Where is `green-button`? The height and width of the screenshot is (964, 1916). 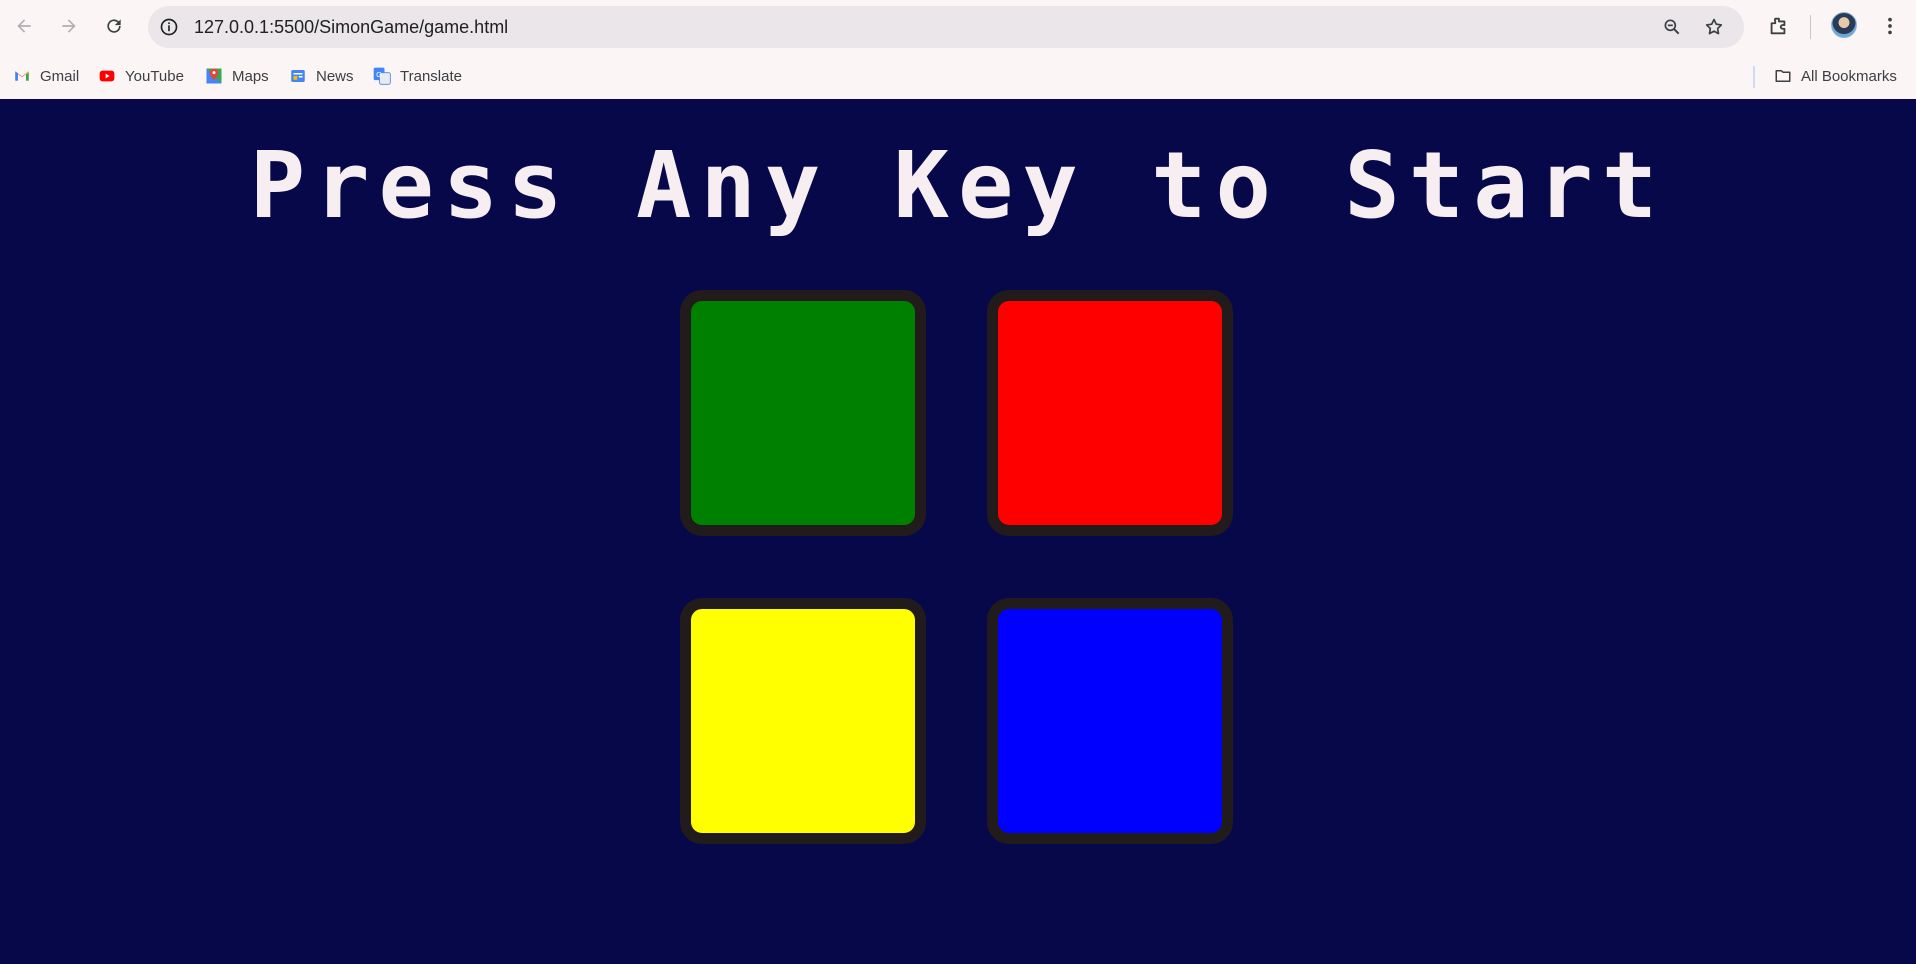 green-button is located at coordinates (803, 413).